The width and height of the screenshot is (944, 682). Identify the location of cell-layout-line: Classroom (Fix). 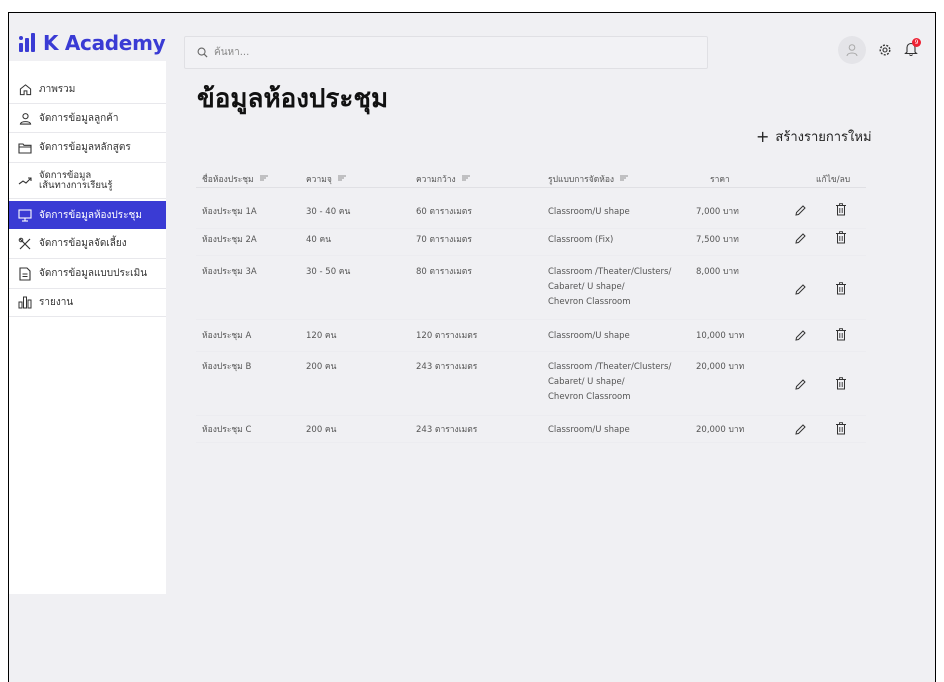
(581, 240).